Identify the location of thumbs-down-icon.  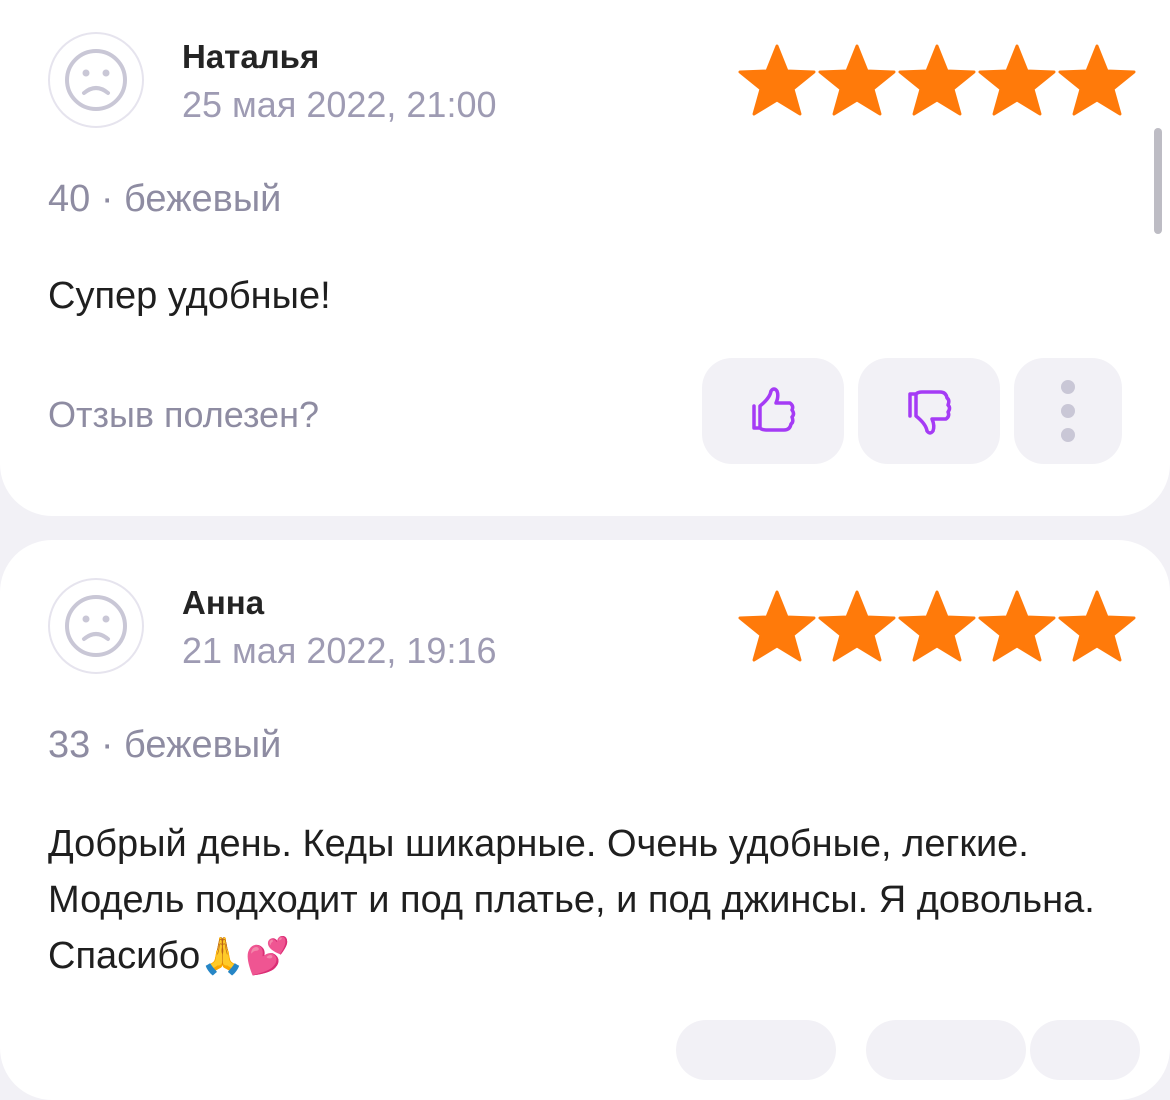
(930, 412).